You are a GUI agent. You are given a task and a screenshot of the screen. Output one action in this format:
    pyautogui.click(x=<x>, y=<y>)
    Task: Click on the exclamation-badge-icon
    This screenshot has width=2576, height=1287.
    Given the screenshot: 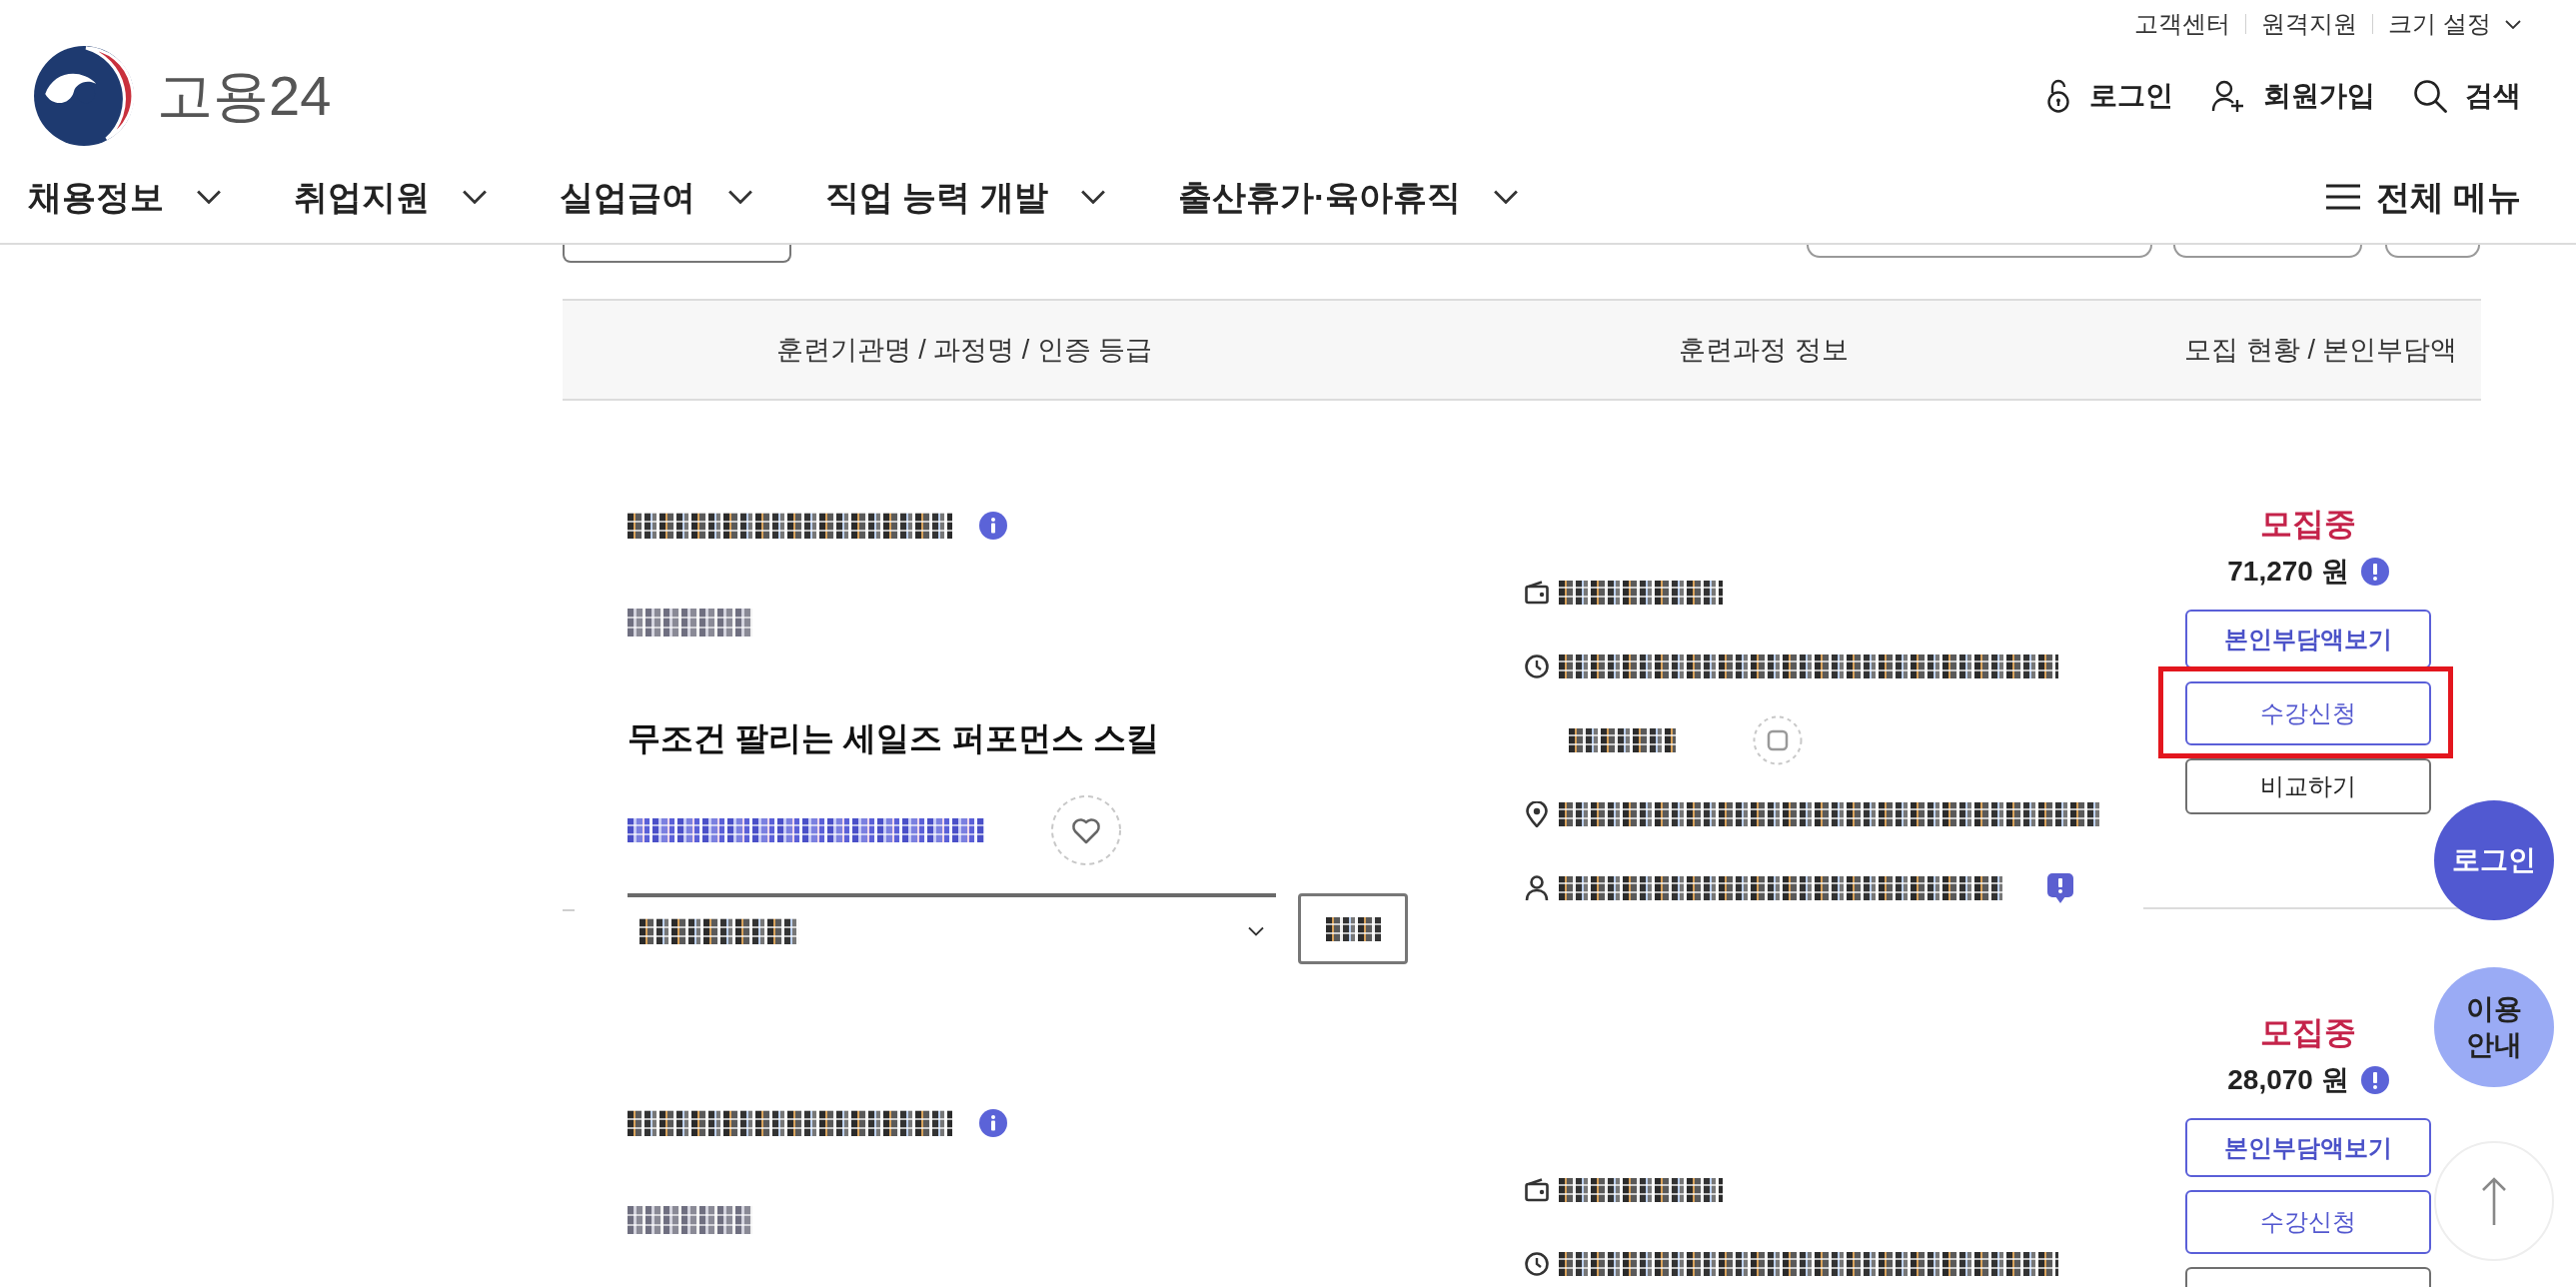 What is the action you would take?
    pyautogui.click(x=2060, y=888)
    